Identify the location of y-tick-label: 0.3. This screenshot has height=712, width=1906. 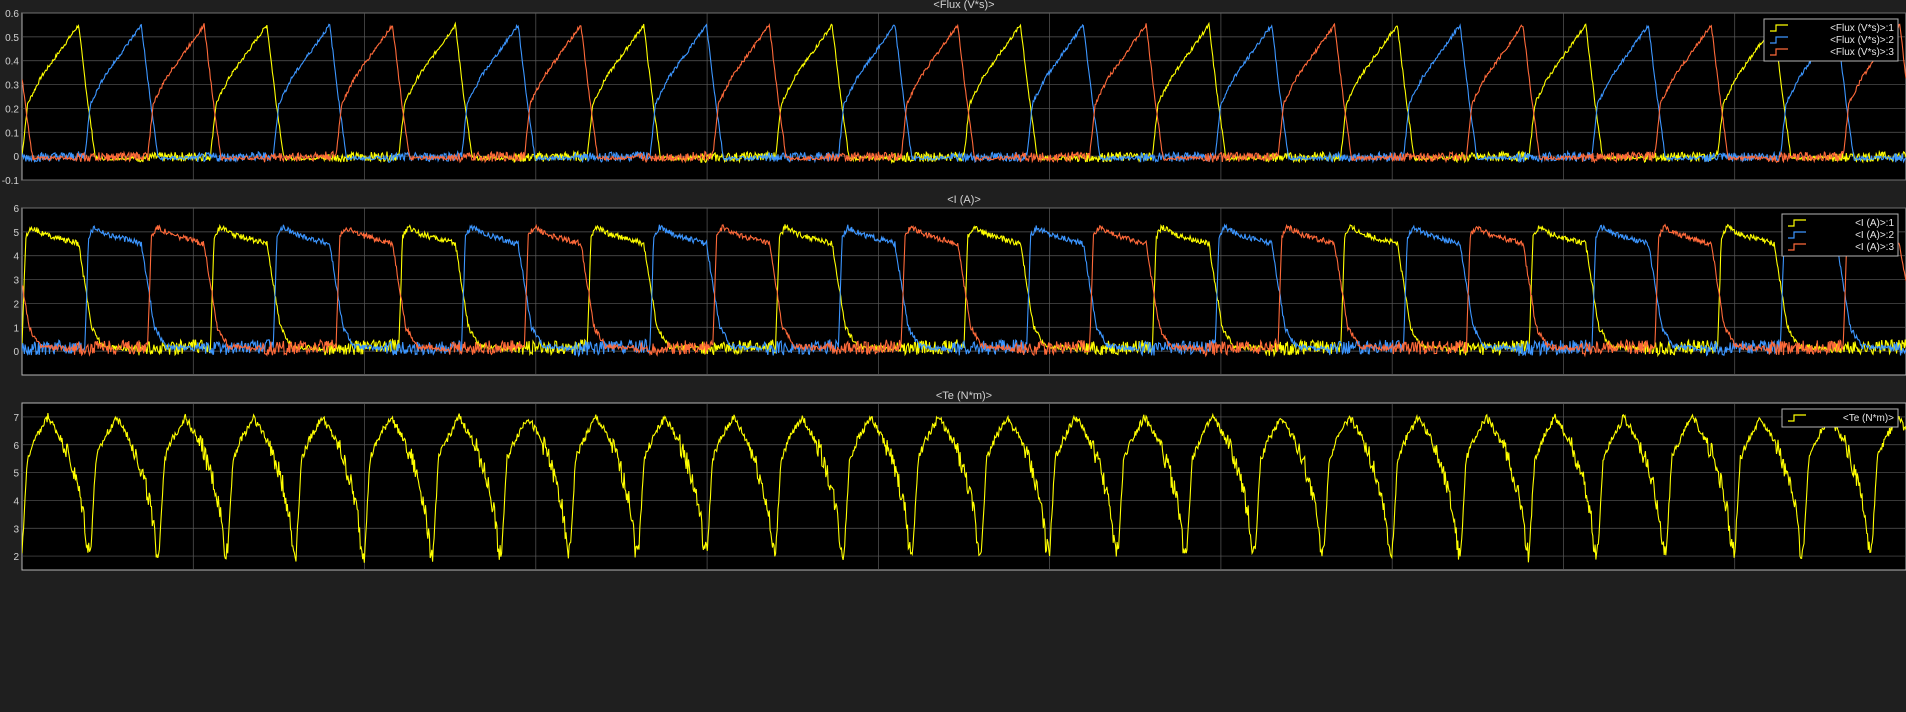
(12, 86).